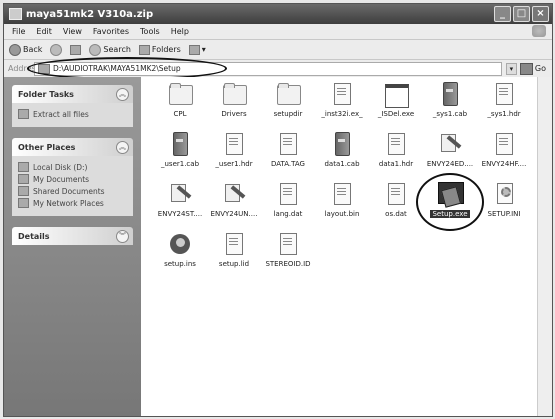  What do you see at coordinates (111, 31) in the screenshot?
I see `menu-favorites: Favorites` at bounding box center [111, 31].